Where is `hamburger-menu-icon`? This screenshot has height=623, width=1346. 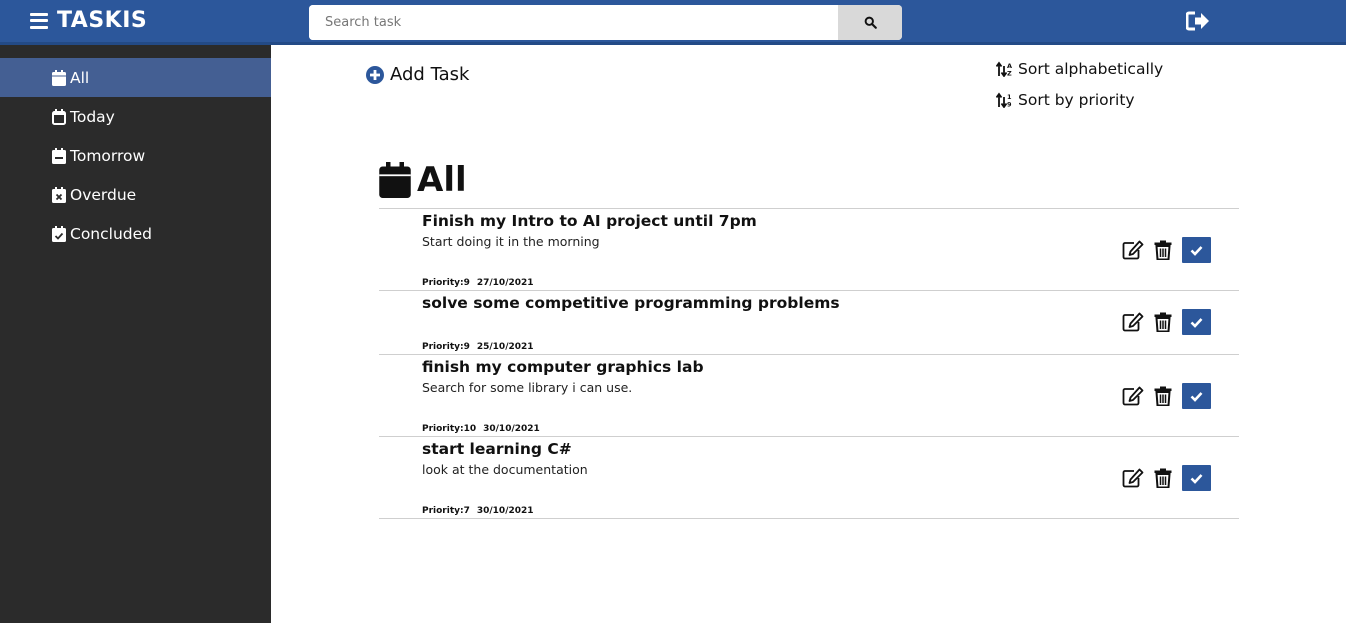
hamburger-menu-icon is located at coordinates (39, 20).